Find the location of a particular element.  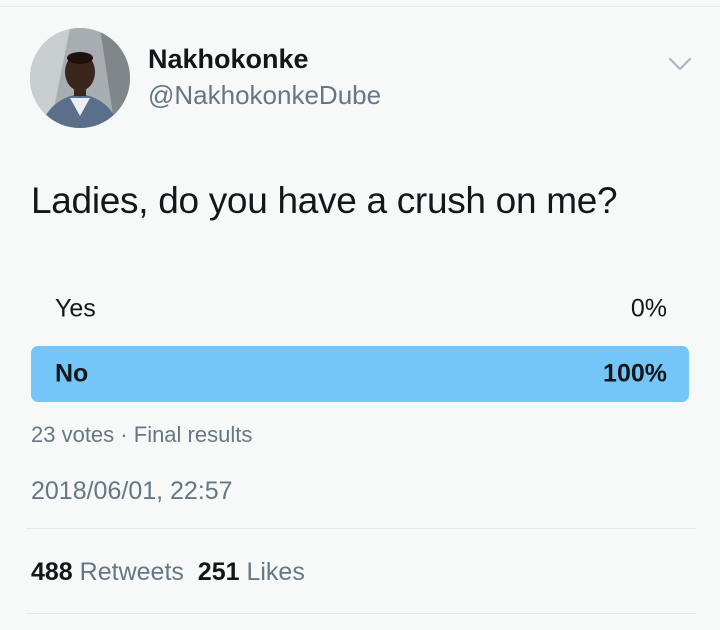

poll-option-yes: Yes 0% is located at coordinates (360, 309).